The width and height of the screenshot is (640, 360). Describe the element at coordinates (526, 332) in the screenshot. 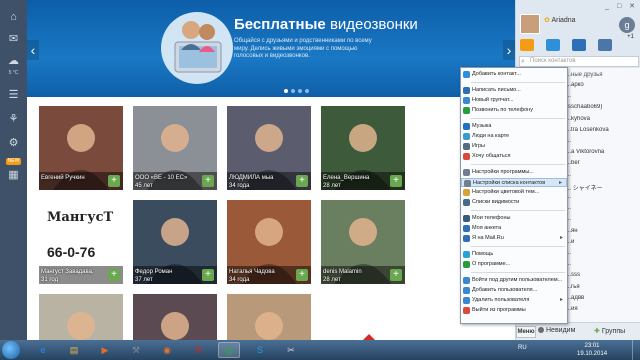

I see `menu-button: Меню` at that location.